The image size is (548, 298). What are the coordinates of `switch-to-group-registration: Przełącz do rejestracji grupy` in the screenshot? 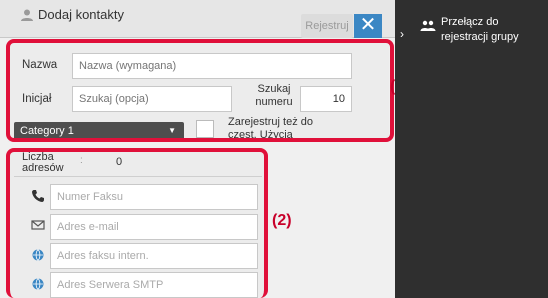 It's located at (493, 30).